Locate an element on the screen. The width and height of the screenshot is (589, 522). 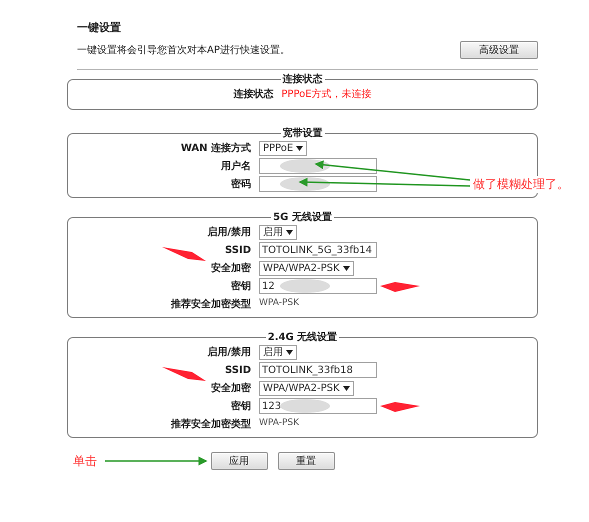
field-label: 连接状态 is located at coordinates (253, 94).